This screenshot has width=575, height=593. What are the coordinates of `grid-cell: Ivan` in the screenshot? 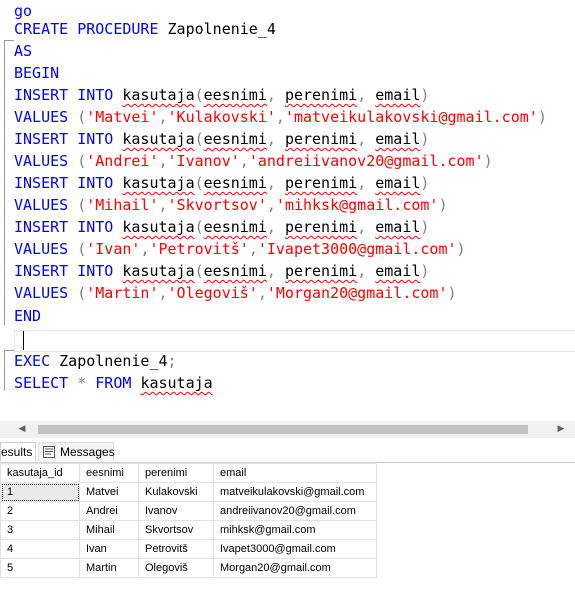 It's located at (109, 549).